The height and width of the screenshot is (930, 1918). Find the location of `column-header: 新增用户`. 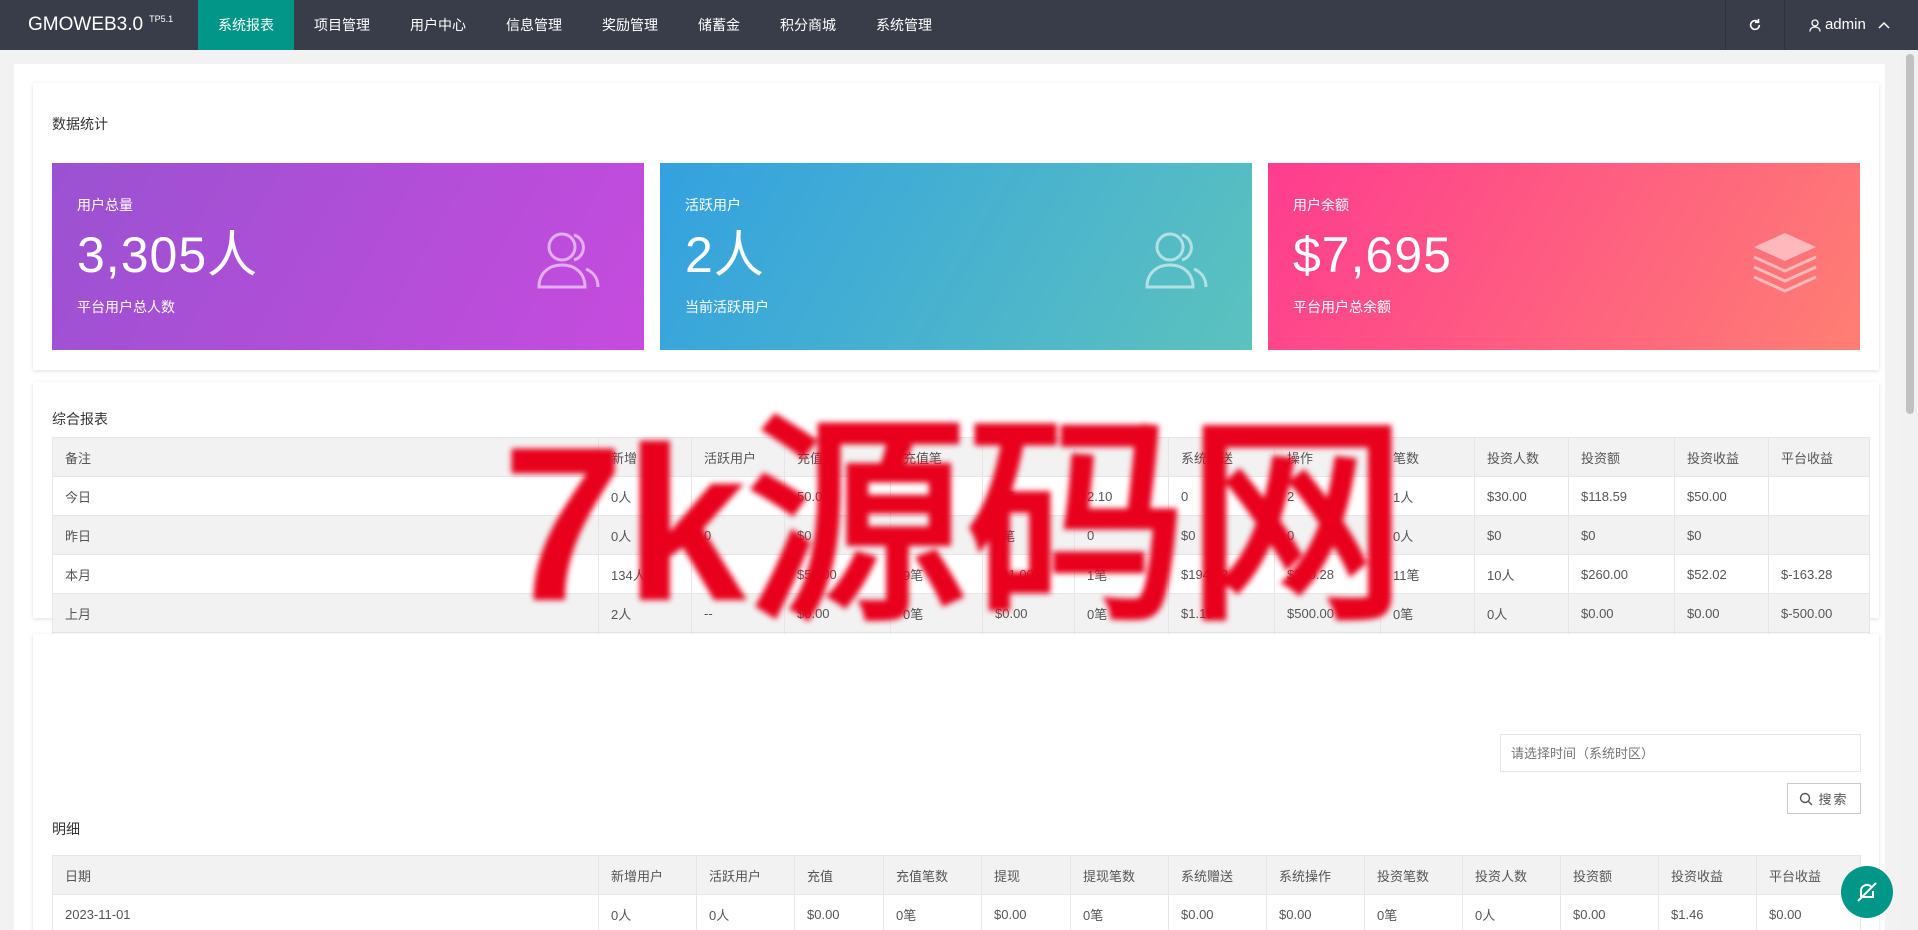

column-header: 新增用户 is located at coordinates (647, 875).